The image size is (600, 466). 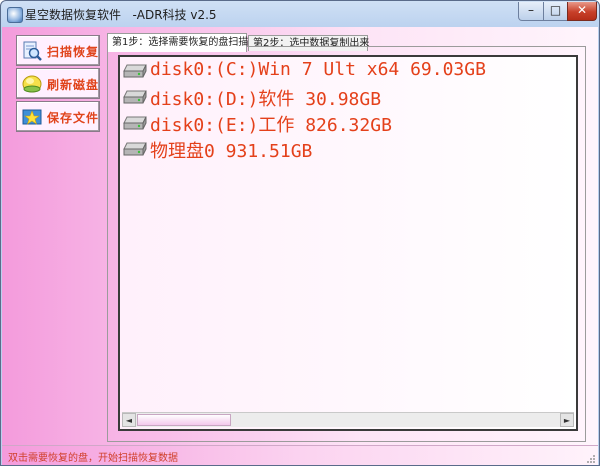 I want to click on close-button: ✕, so click(x=582, y=11).